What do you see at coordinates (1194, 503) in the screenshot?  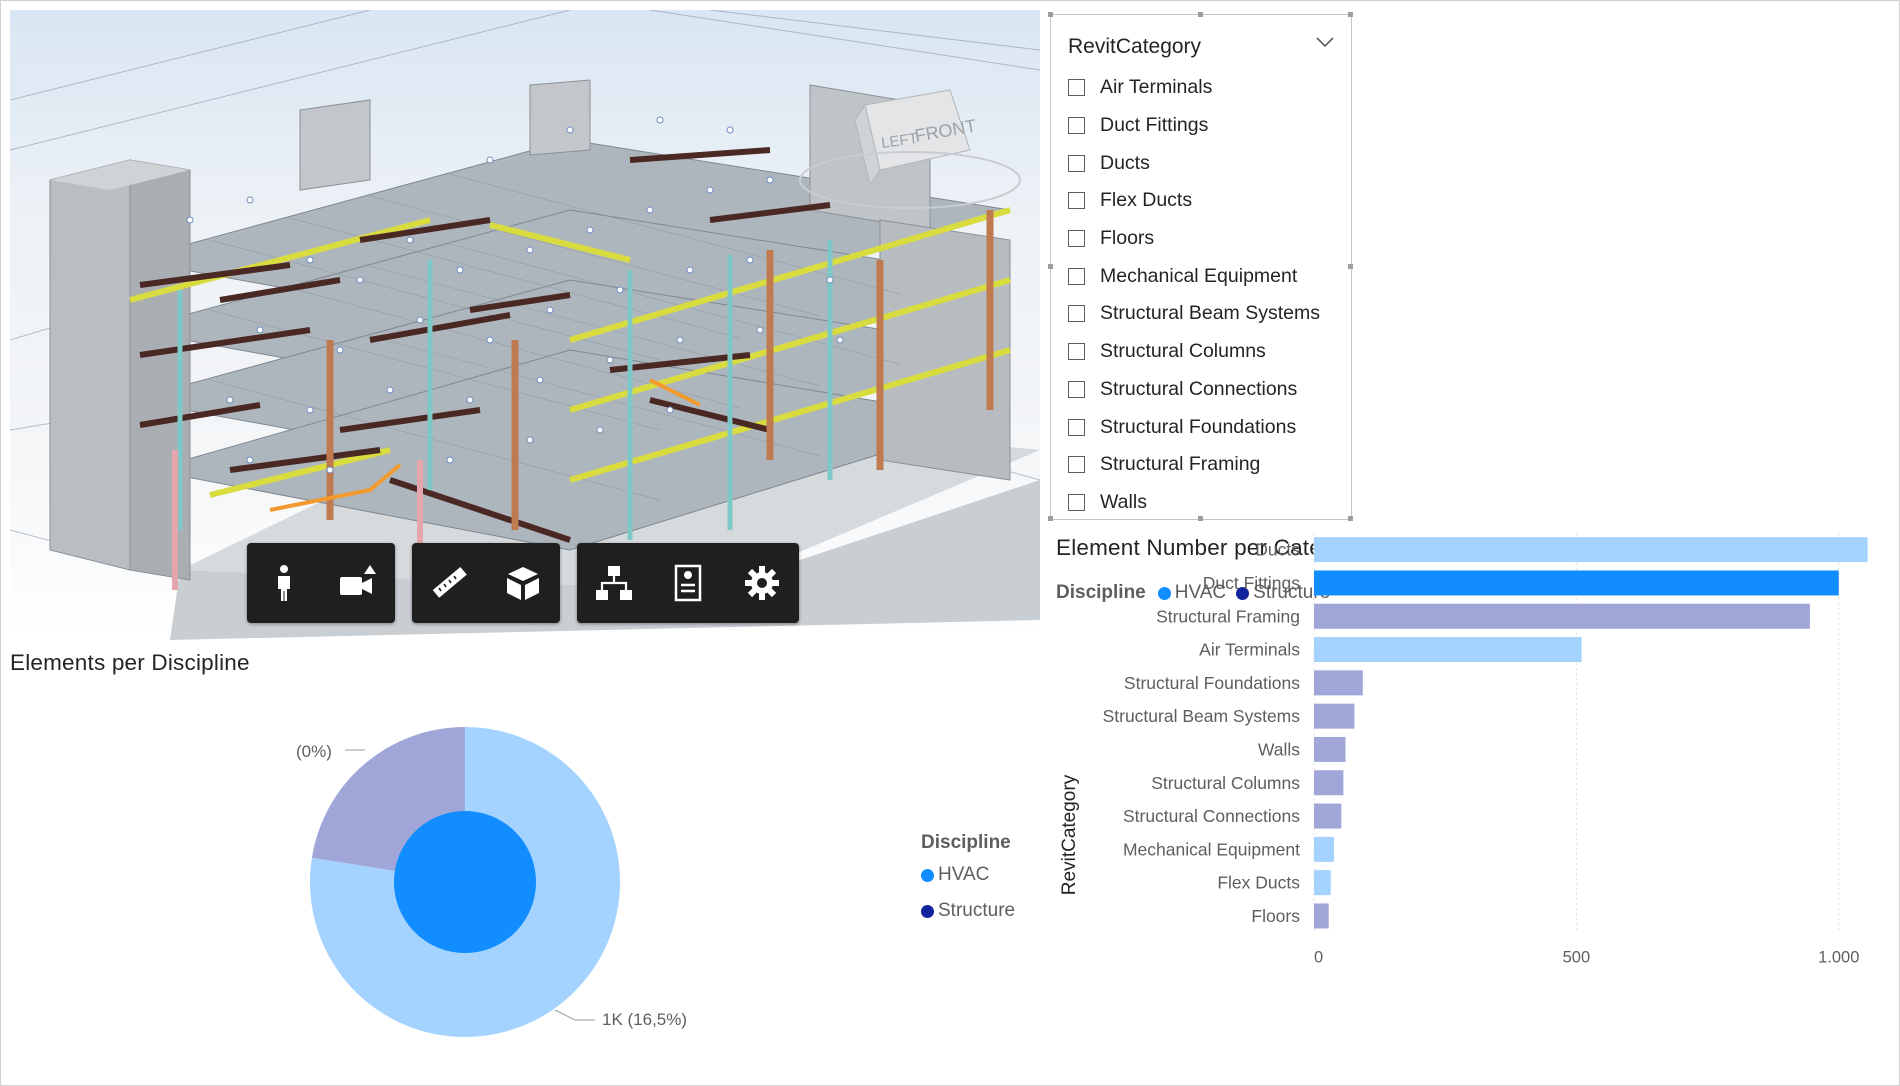 I see `slicer-item: Walls` at bounding box center [1194, 503].